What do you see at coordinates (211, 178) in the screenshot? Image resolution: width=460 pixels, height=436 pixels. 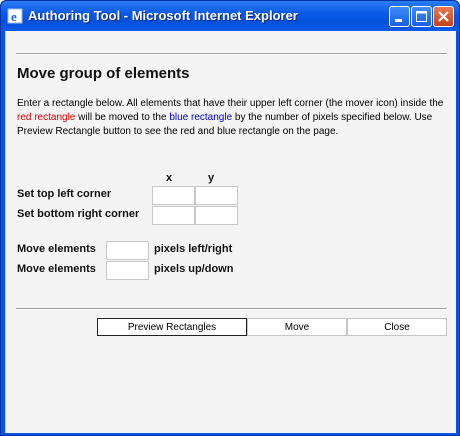 I see `column-header-y: y` at bounding box center [211, 178].